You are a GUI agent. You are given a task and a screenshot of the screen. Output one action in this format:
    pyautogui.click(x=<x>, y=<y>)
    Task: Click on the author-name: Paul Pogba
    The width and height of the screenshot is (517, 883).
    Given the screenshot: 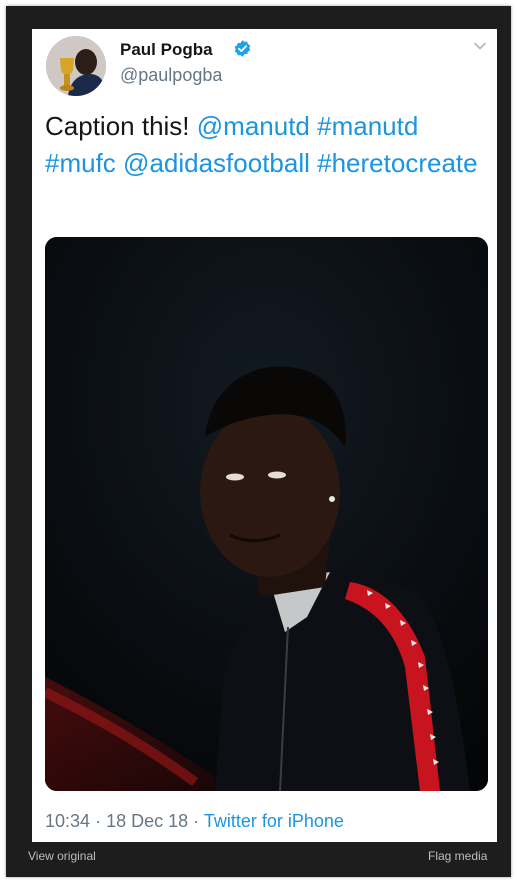 What is the action you would take?
    pyautogui.click(x=166, y=50)
    